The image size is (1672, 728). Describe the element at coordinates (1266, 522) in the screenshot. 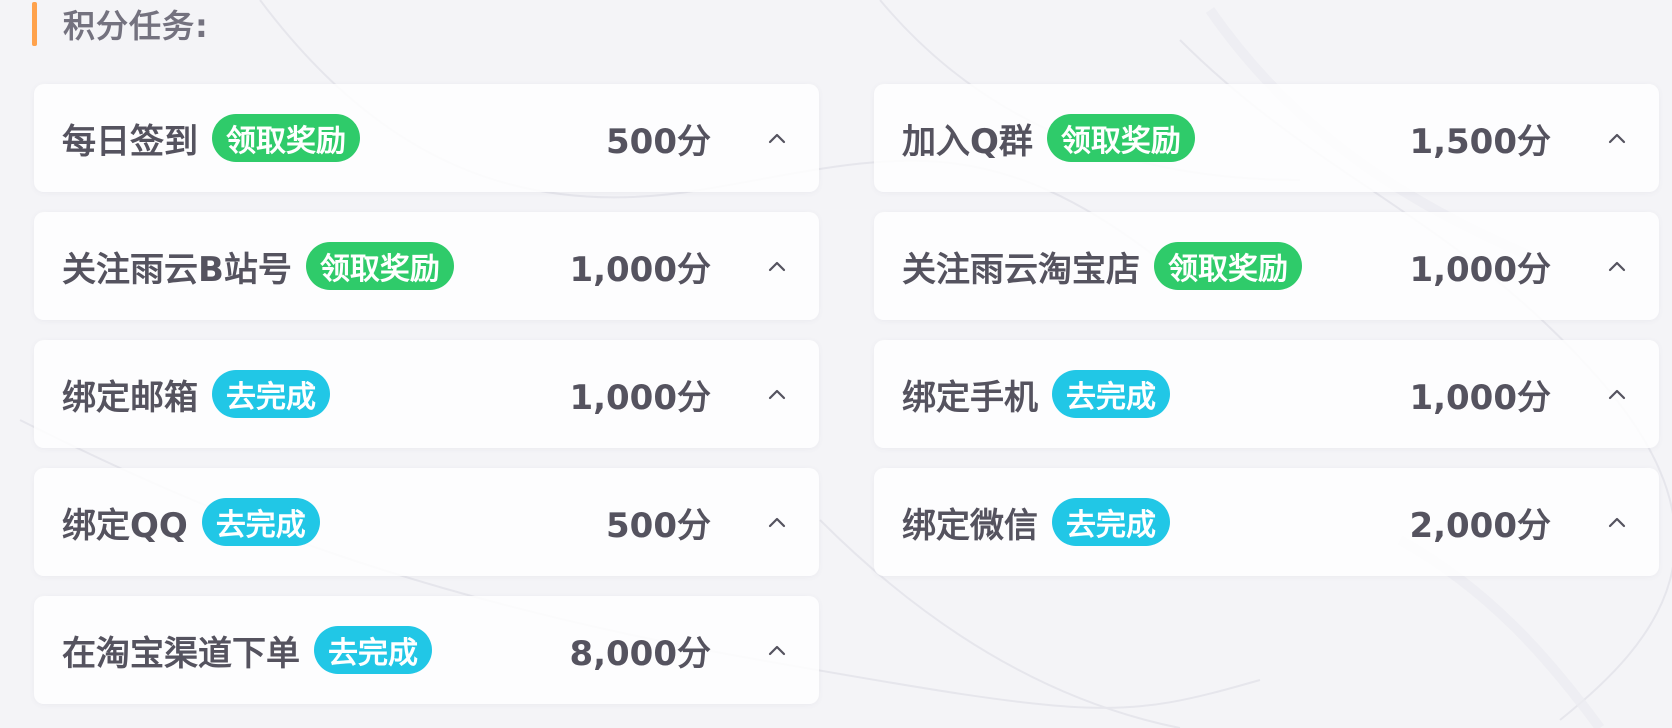

I see `task-card: 绑定微信 去完成 2,000分` at that location.